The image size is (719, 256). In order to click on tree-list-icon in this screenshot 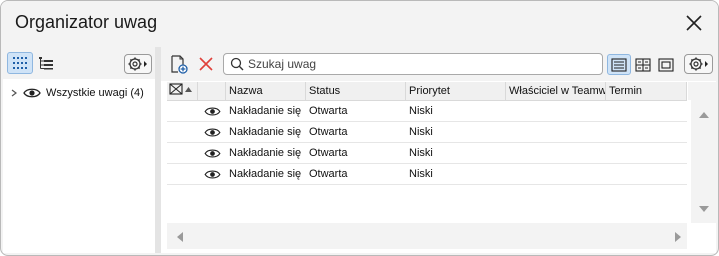, I will do `click(46, 63)`.